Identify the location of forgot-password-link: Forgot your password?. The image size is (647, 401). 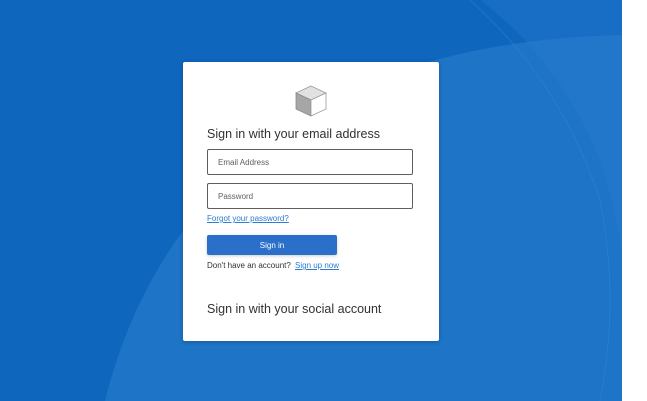
(248, 218).